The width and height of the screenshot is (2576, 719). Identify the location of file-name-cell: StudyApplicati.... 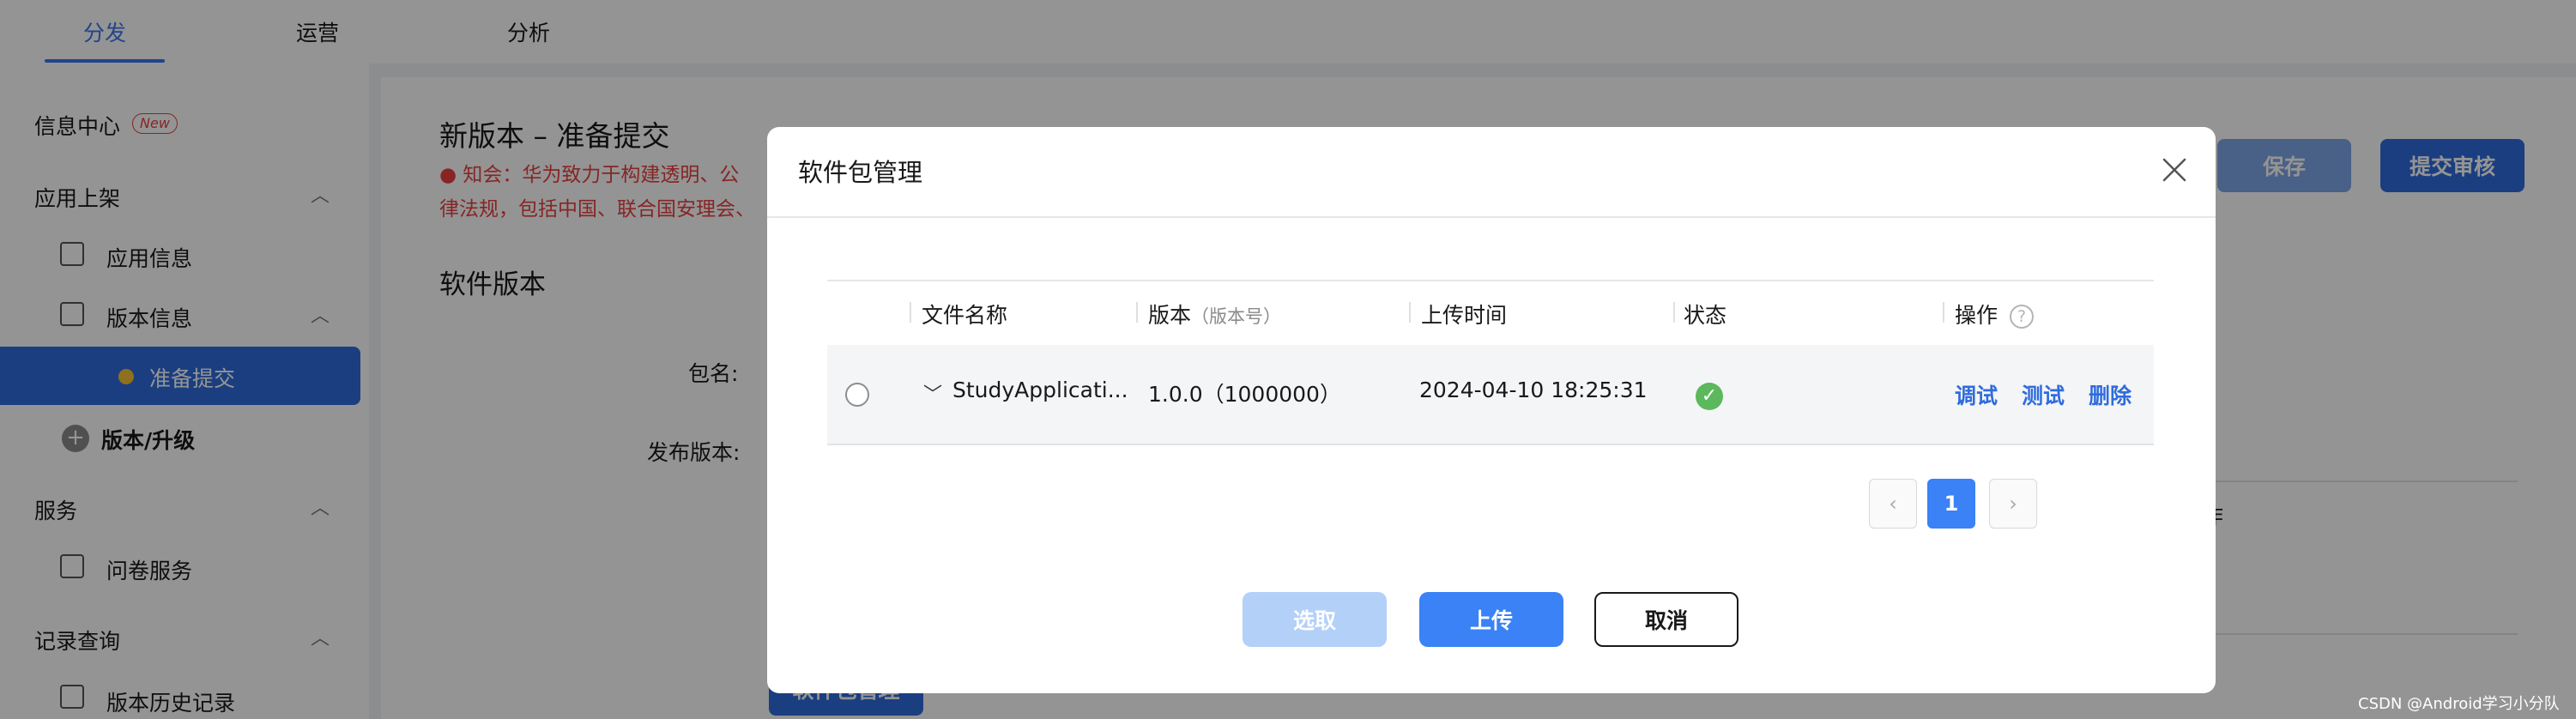
(1040, 390).